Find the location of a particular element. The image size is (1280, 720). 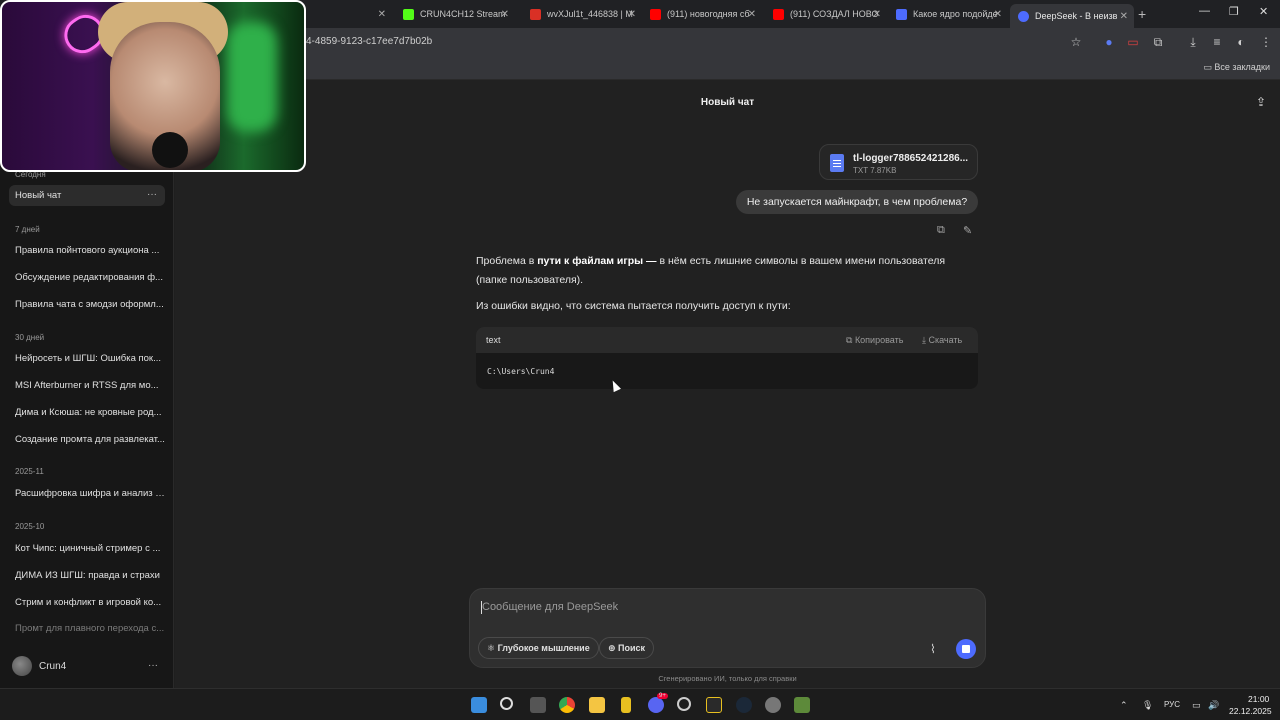

search-icon is located at coordinates (506, 703).